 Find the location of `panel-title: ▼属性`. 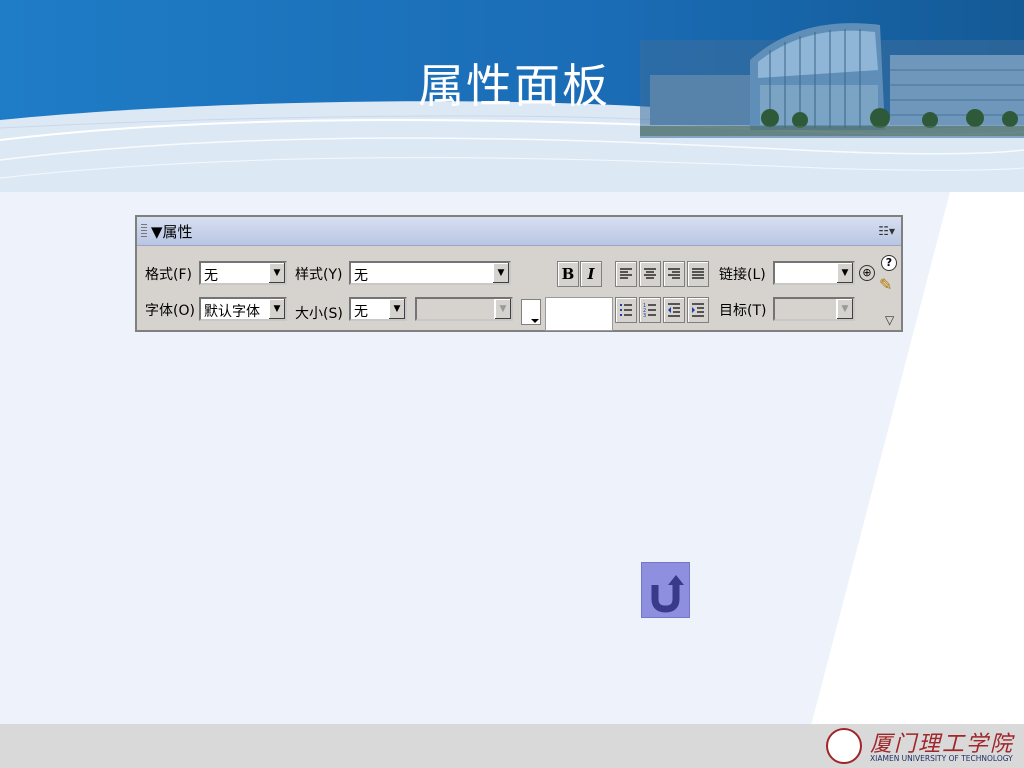

panel-title: ▼属性 is located at coordinates (172, 231).